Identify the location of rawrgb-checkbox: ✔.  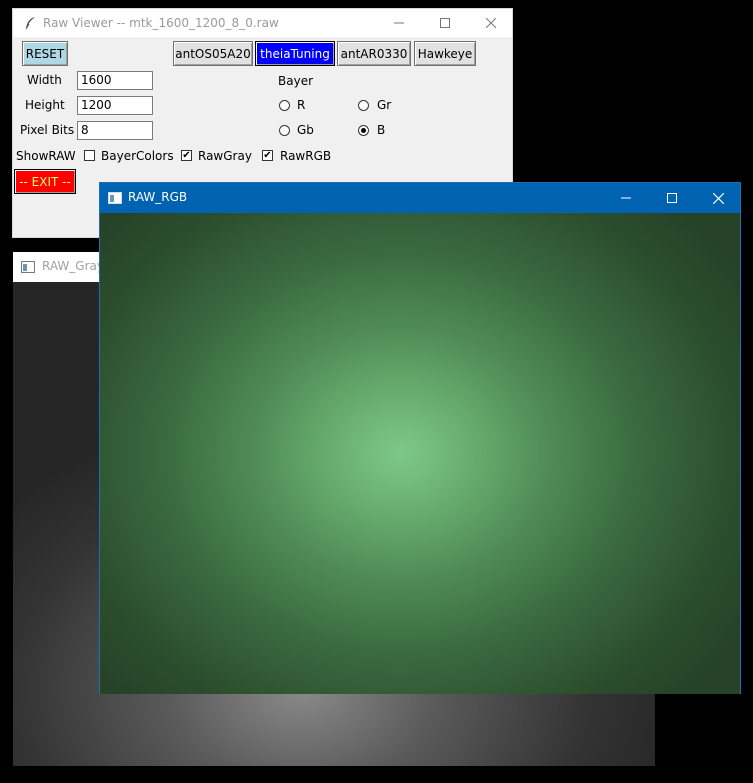
(267, 155).